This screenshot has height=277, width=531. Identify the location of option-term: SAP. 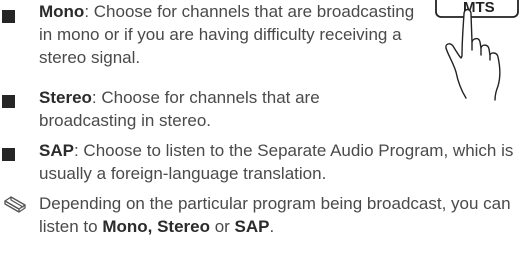
(56, 150).